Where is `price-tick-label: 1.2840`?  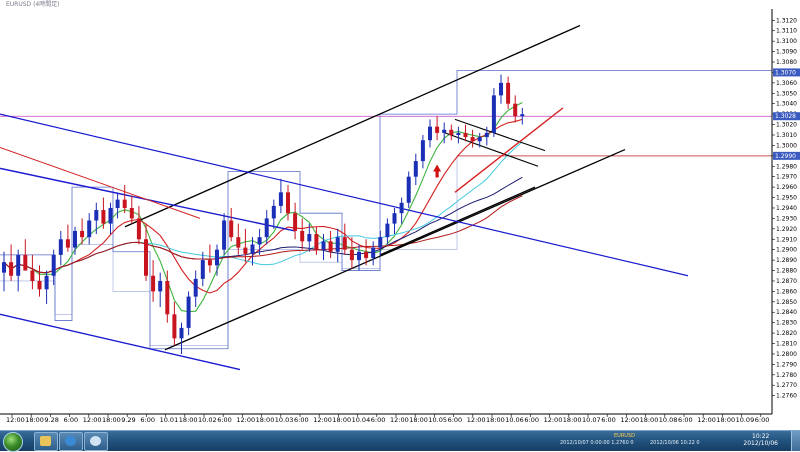 price-tick-label: 1.2840 is located at coordinates (786, 312).